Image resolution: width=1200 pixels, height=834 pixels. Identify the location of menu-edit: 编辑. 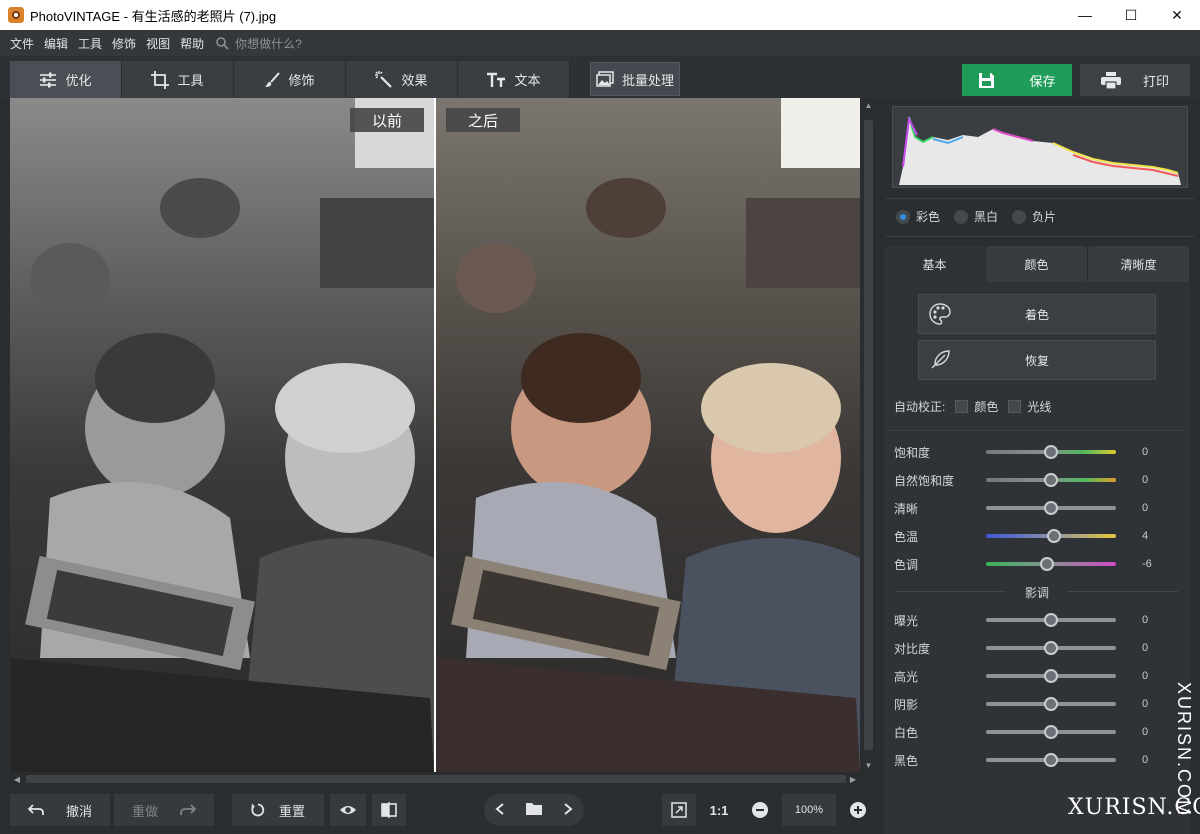
(56, 43).